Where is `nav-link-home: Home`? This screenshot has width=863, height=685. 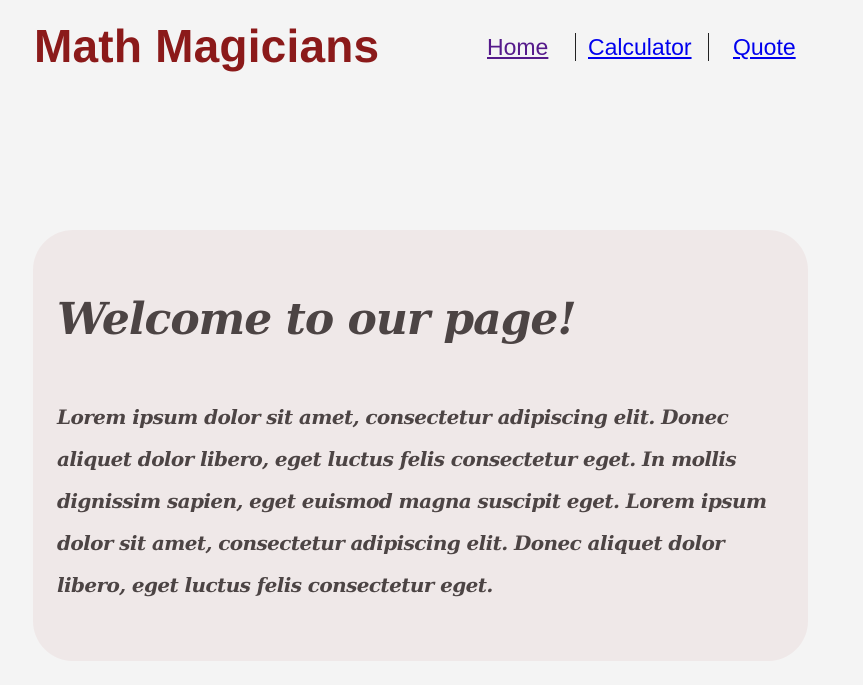 nav-link-home: Home is located at coordinates (517, 47).